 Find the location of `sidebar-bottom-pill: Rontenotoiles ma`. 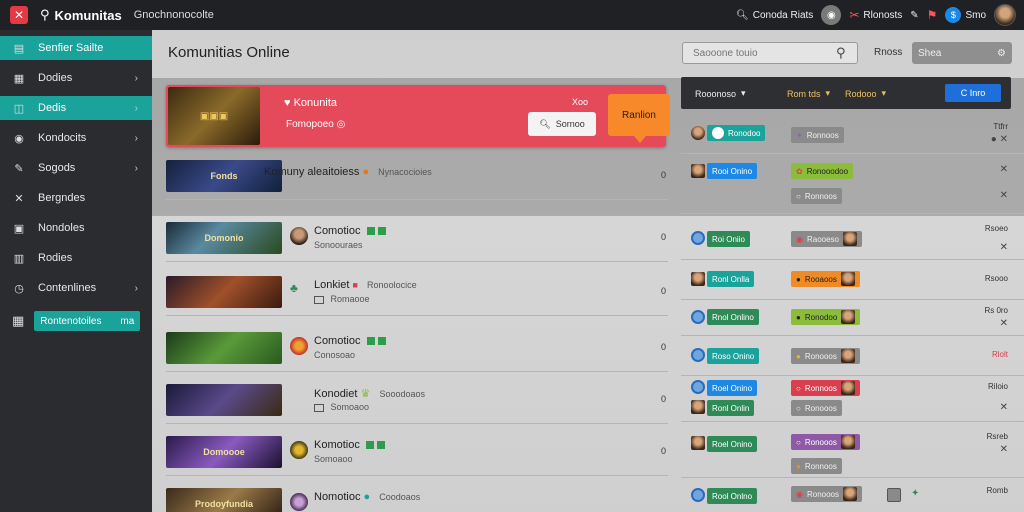

sidebar-bottom-pill: Rontenotoiles ma is located at coordinates (87, 321).